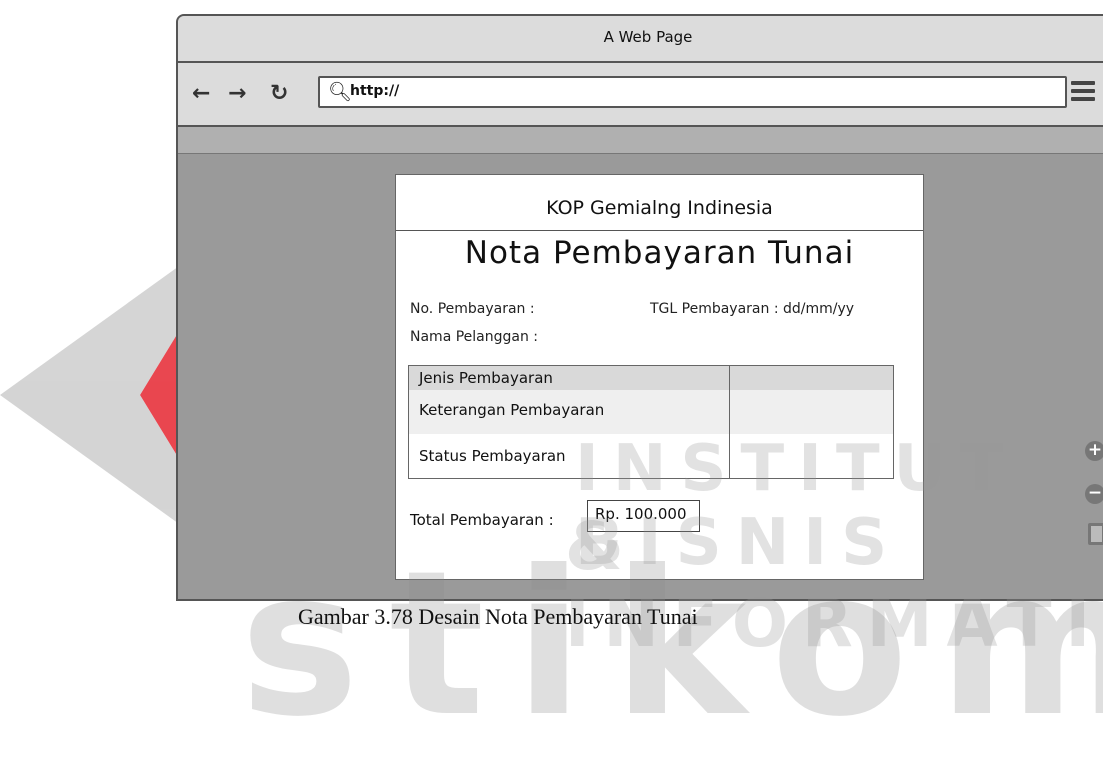 This screenshot has height=761, width=1103. What do you see at coordinates (659, 203) in the screenshot?
I see `company-header: KOP Gemialng Indinesia` at bounding box center [659, 203].